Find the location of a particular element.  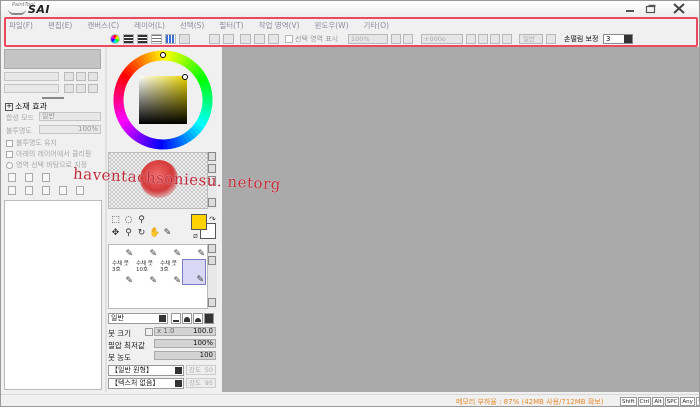

undo-icon is located at coordinates (214, 39).